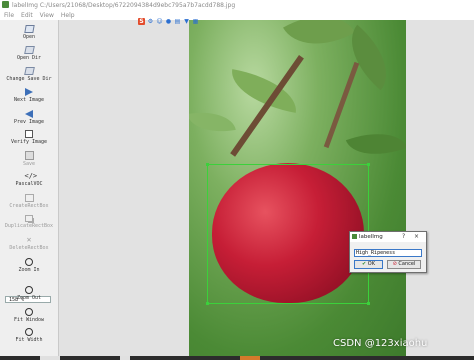 The height and width of the screenshot is (360, 474). What do you see at coordinates (29, 226) in the screenshot?
I see `duplicate-rect-label: DuplicateRectBox` at bounding box center [29, 226].